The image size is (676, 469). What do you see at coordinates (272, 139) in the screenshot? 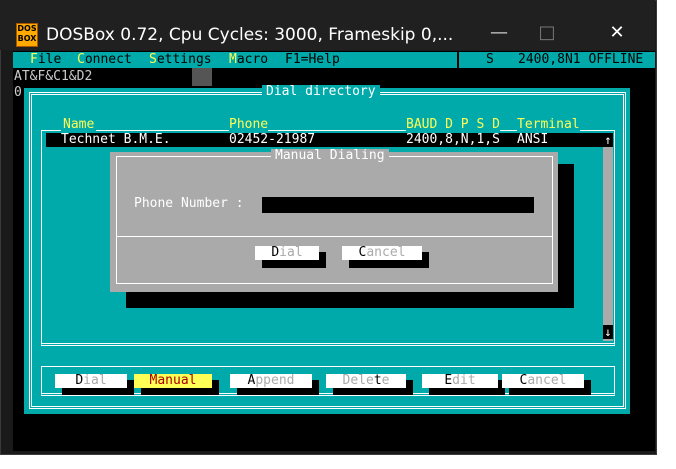
I see `row-phone: 02452-21987` at bounding box center [272, 139].